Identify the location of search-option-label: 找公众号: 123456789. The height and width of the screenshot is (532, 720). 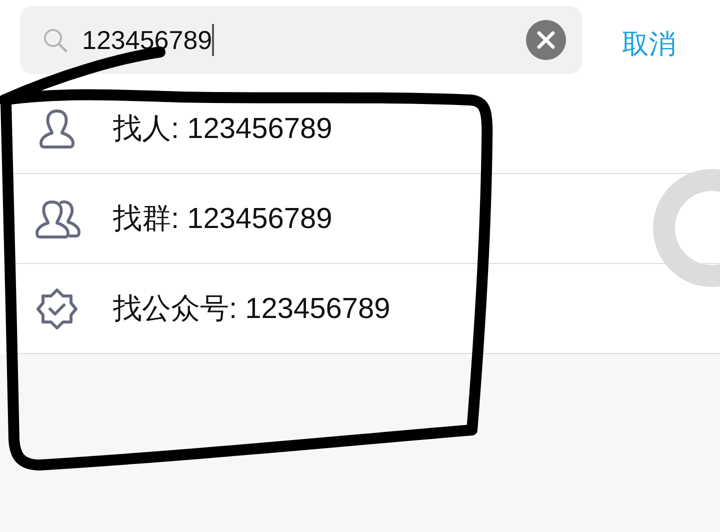
(251, 309).